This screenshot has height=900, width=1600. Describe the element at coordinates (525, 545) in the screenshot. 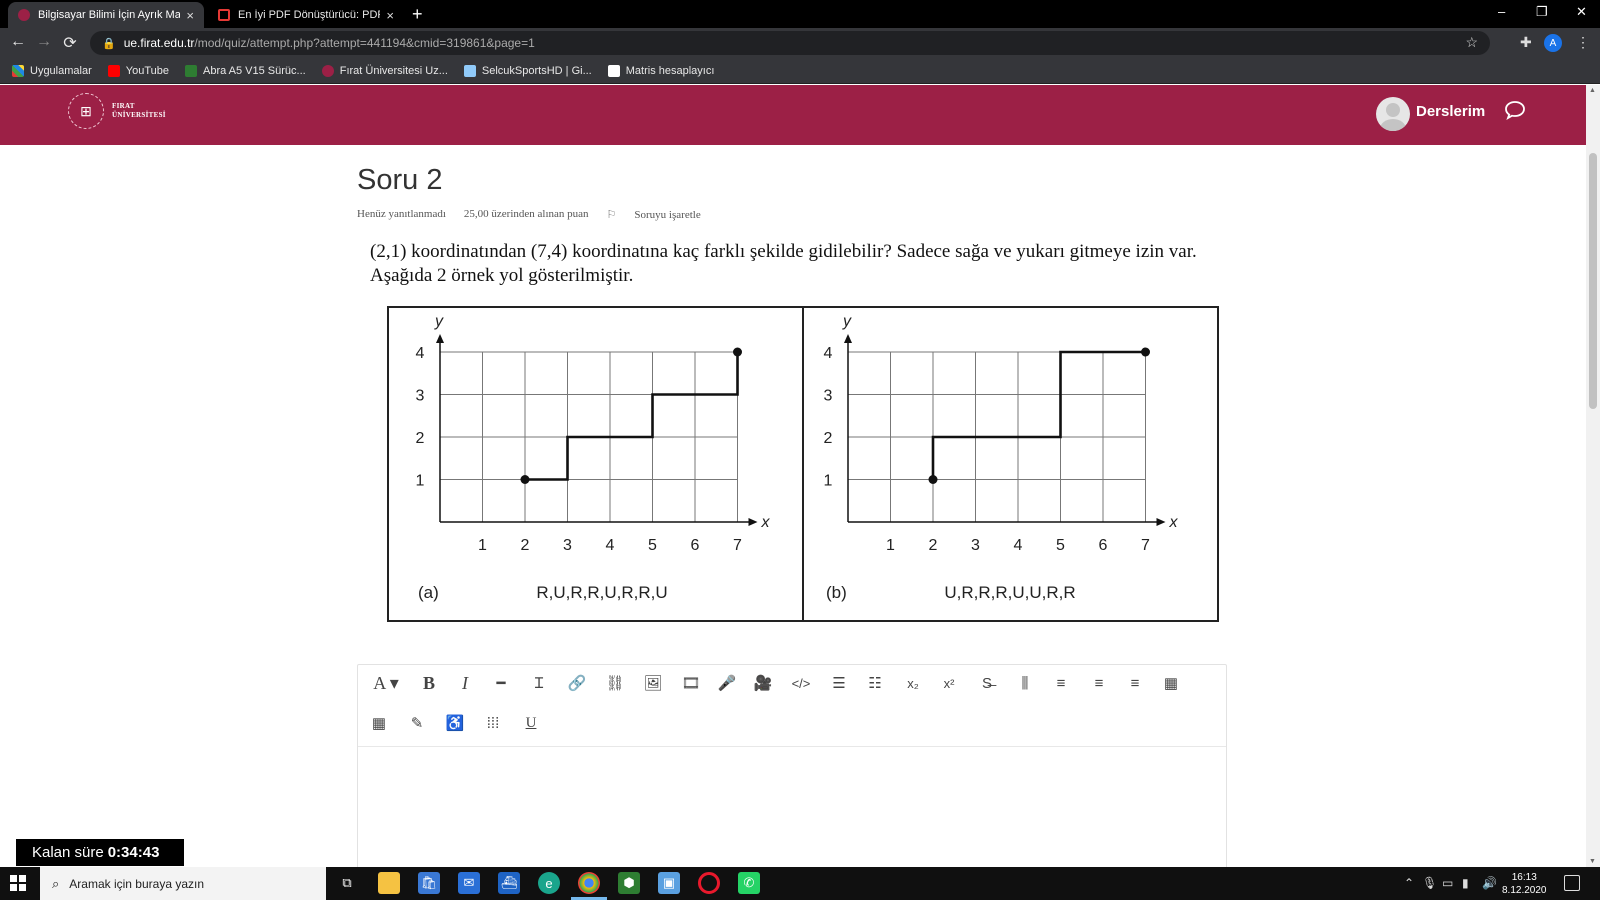

I see `x-tick-label: 2` at that location.